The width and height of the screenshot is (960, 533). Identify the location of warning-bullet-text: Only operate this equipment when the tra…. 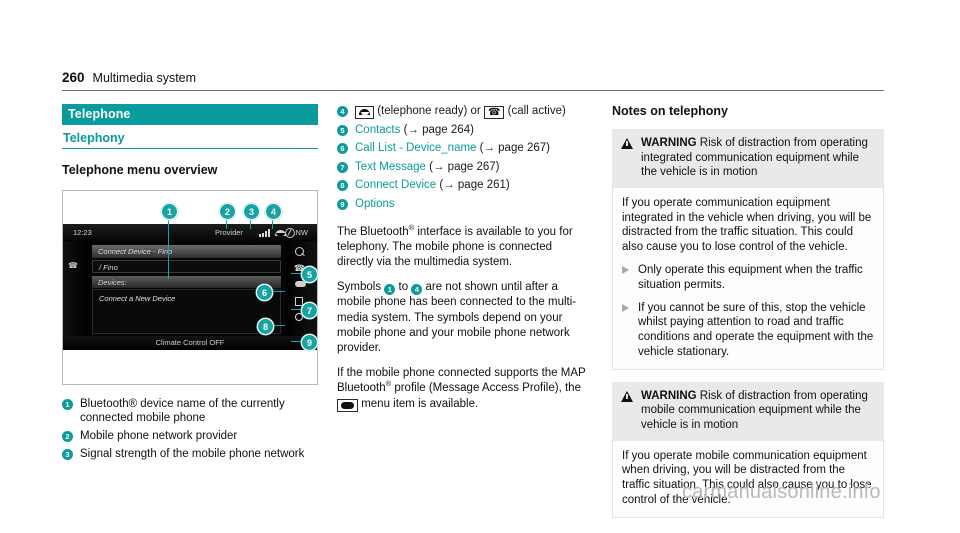
(750, 277).